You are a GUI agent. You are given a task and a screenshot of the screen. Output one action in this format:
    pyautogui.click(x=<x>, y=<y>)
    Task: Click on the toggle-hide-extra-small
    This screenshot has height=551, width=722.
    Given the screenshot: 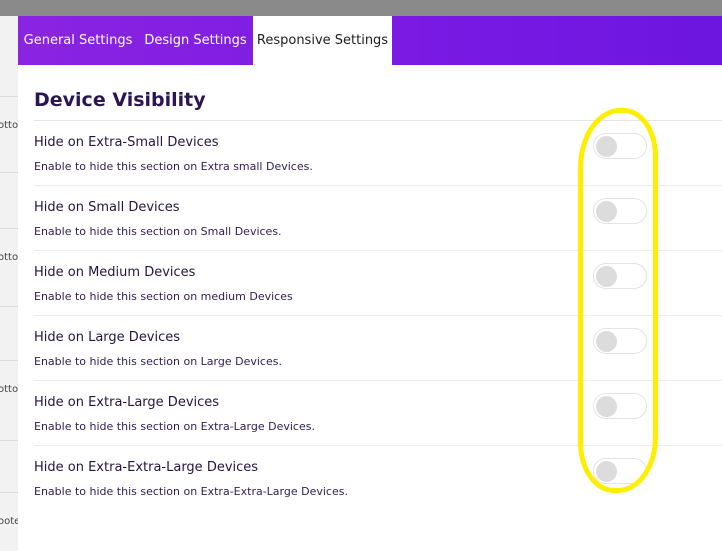 What is the action you would take?
    pyautogui.click(x=620, y=146)
    